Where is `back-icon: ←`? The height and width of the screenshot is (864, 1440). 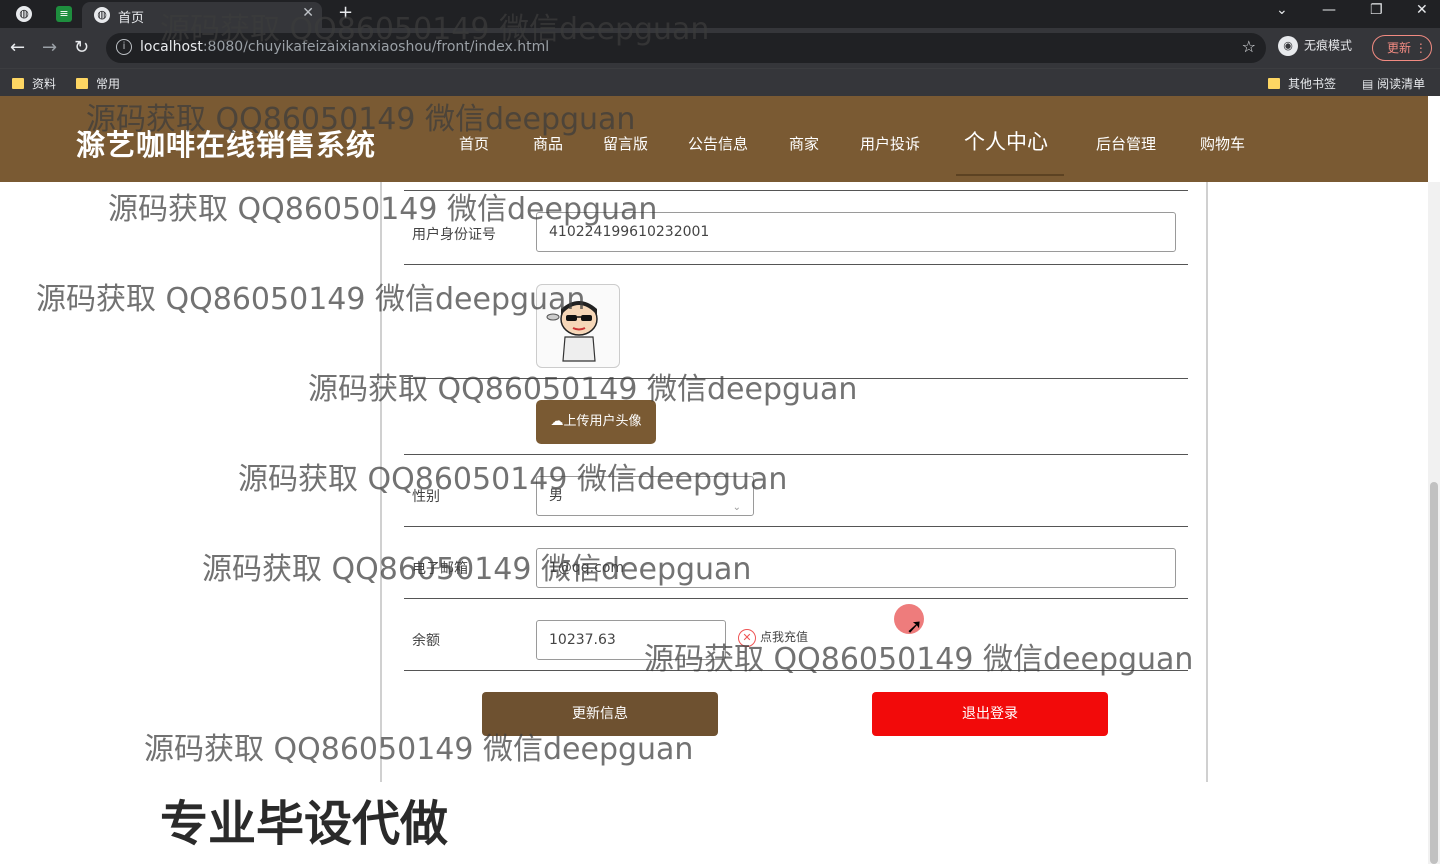
back-icon: ← is located at coordinates (17, 47).